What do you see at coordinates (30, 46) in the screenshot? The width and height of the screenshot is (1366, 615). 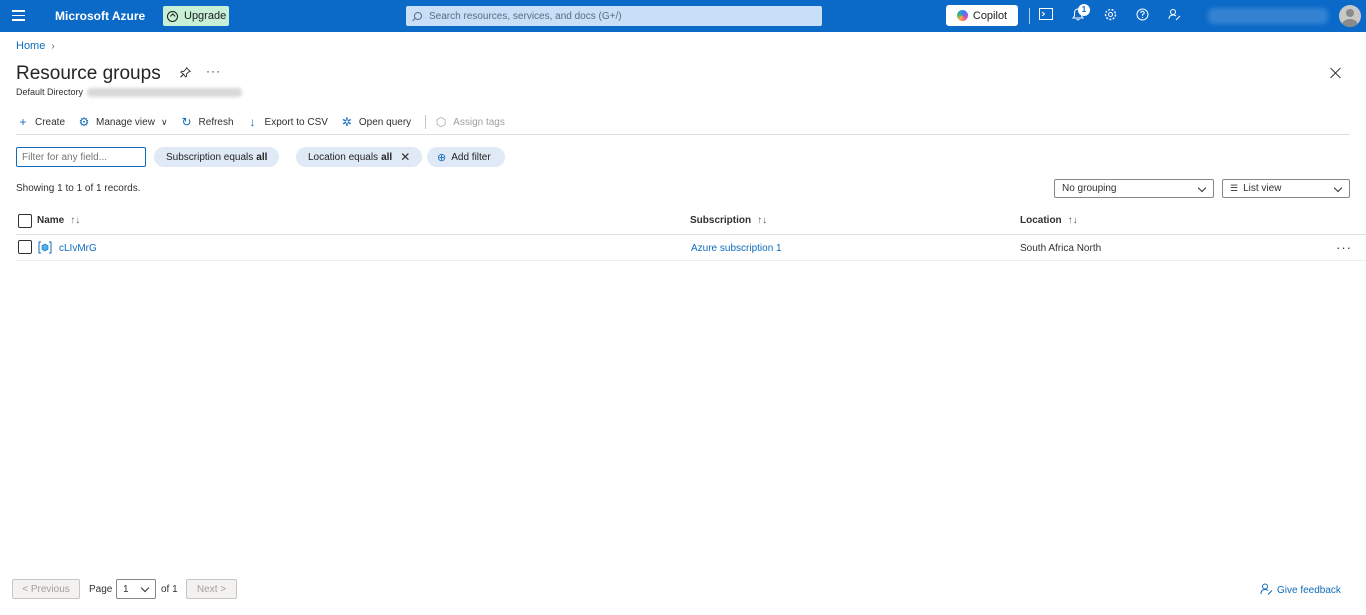 I see `breadcrumb-home: Home` at bounding box center [30, 46].